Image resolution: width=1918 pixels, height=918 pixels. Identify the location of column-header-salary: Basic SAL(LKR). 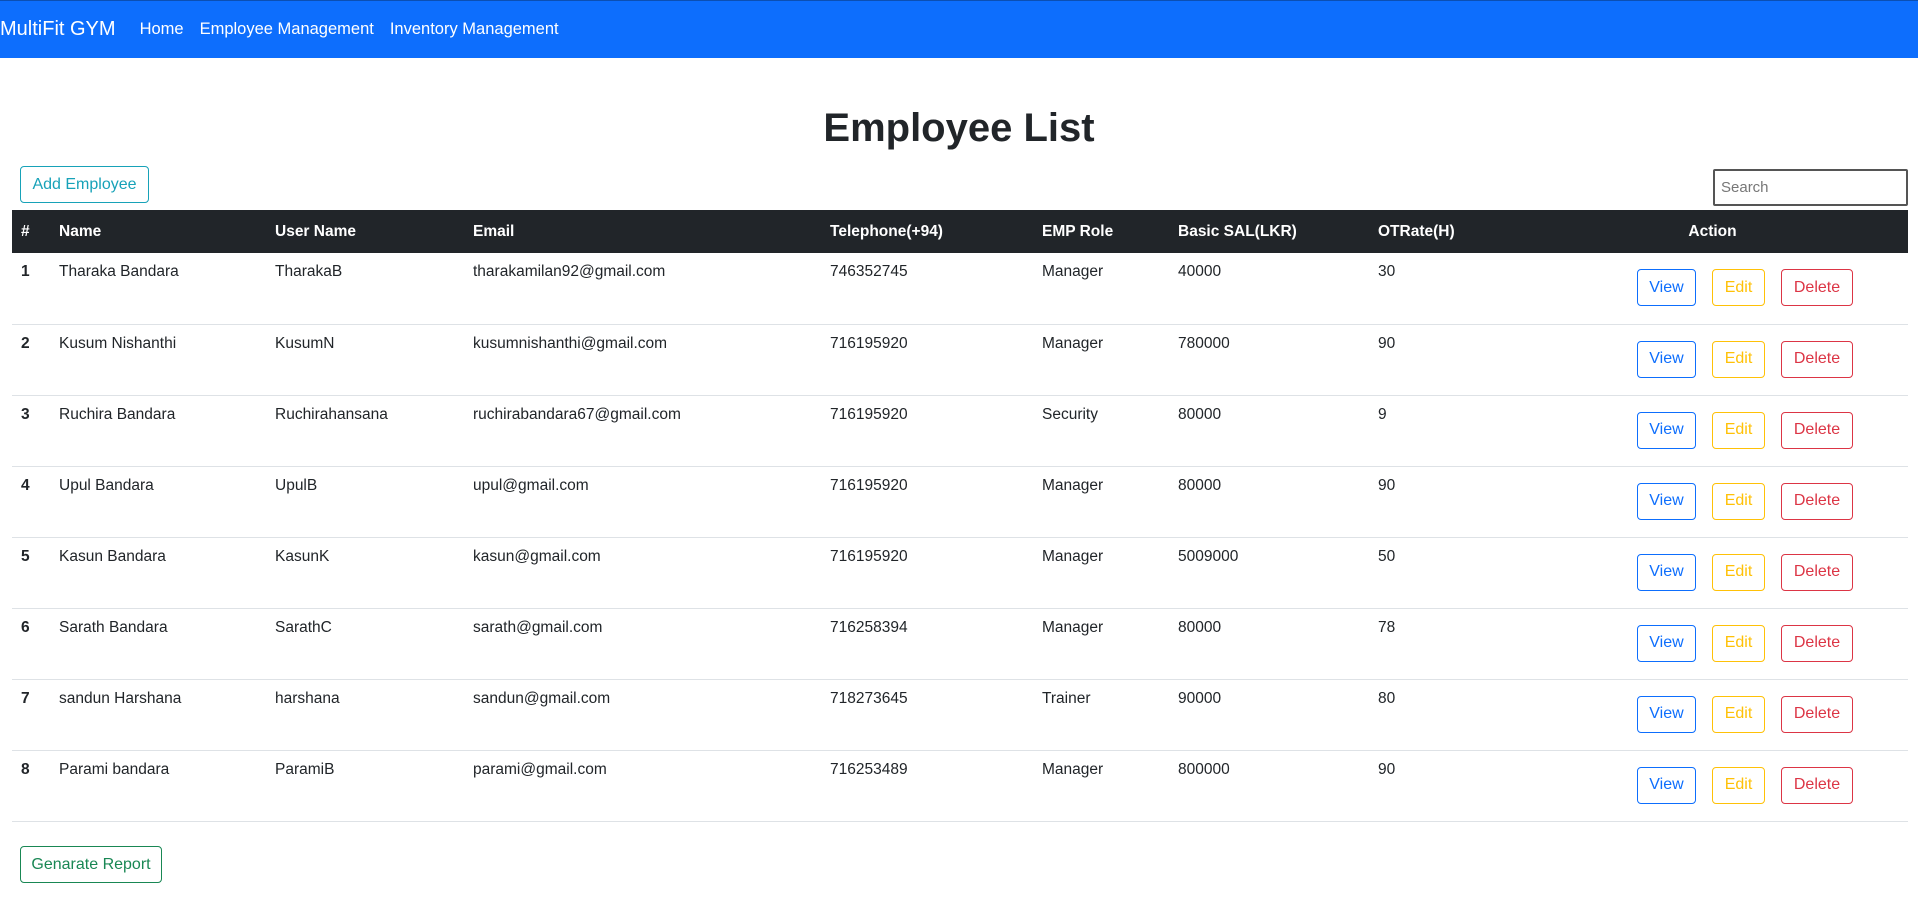
(1269, 231).